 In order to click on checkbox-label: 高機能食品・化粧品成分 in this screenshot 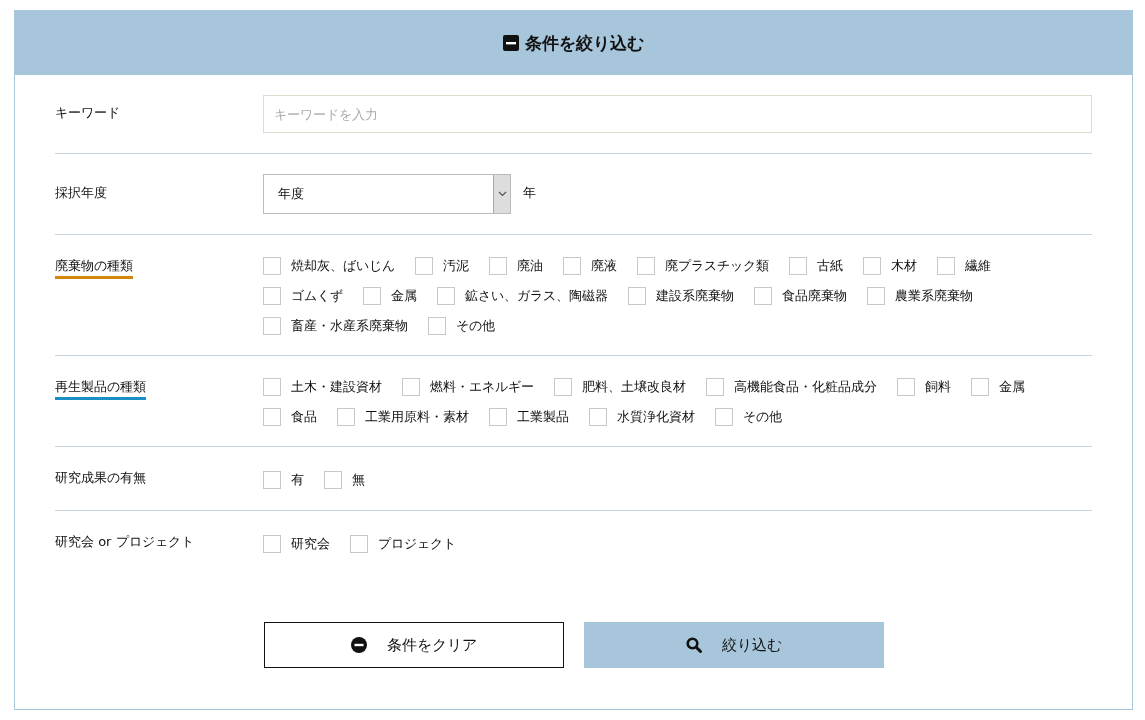, I will do `click(805, 387)`.